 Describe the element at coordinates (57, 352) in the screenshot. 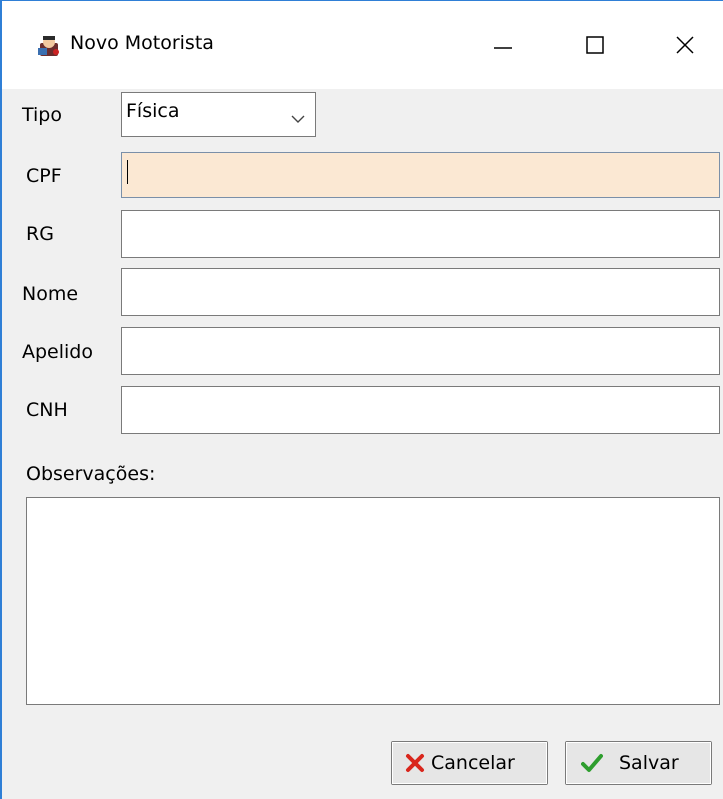

I see `apelido-label: Apelido` at that location.